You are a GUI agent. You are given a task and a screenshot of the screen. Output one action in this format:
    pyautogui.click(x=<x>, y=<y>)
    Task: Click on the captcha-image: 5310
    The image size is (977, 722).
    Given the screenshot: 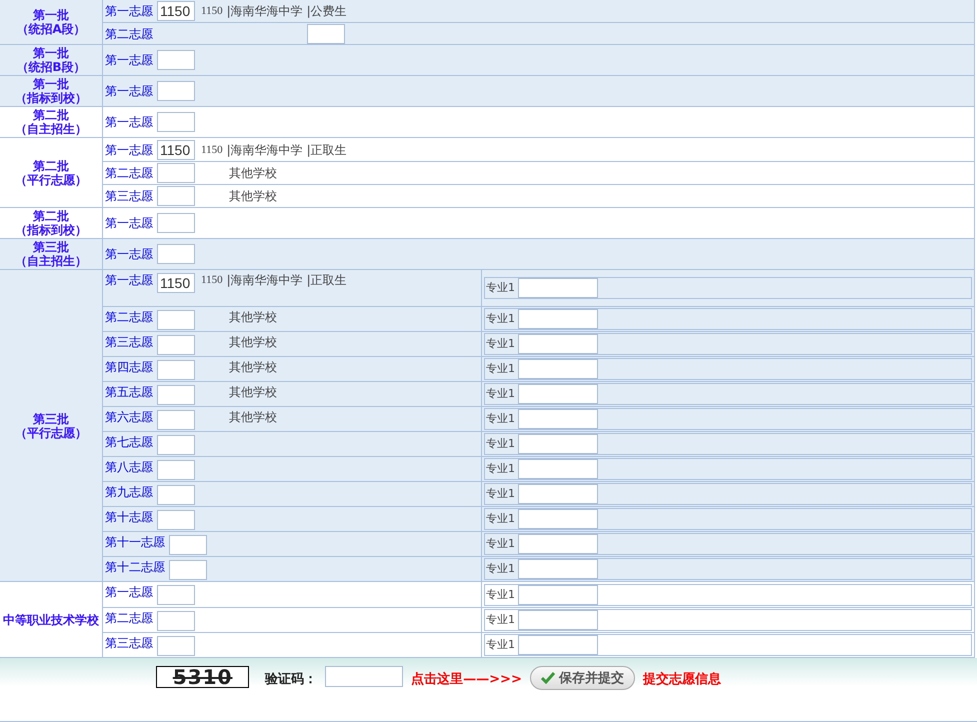 What is the action you would take?
    pyautogui.click(x=203, y=677)
    